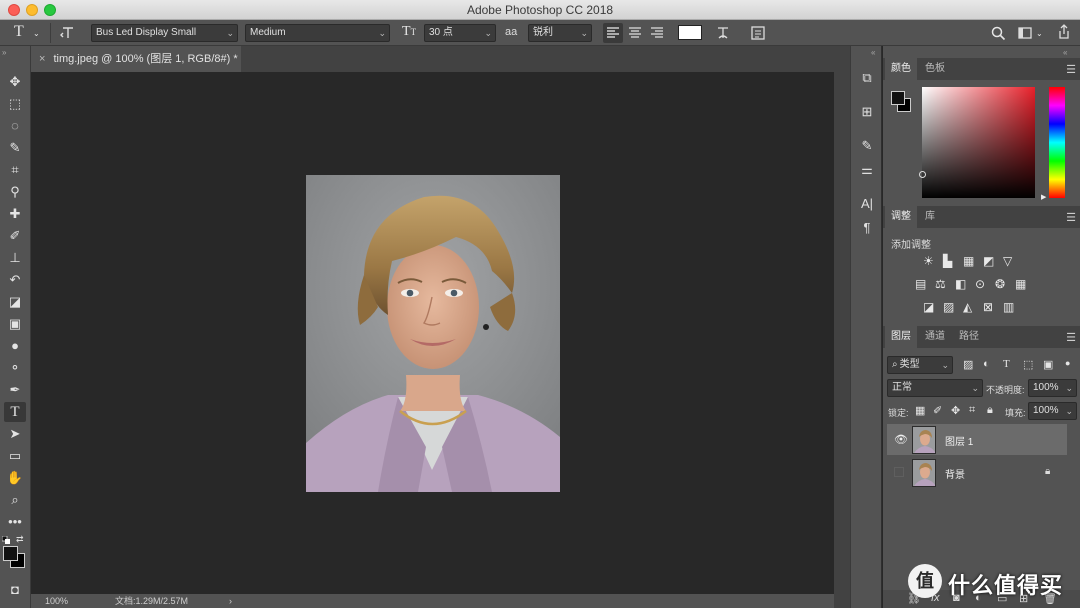  What do you see at coordinates (15, 478) in the screenshot?
I see `hand-tool-icon: ✋` at bounding box center [15, 478].